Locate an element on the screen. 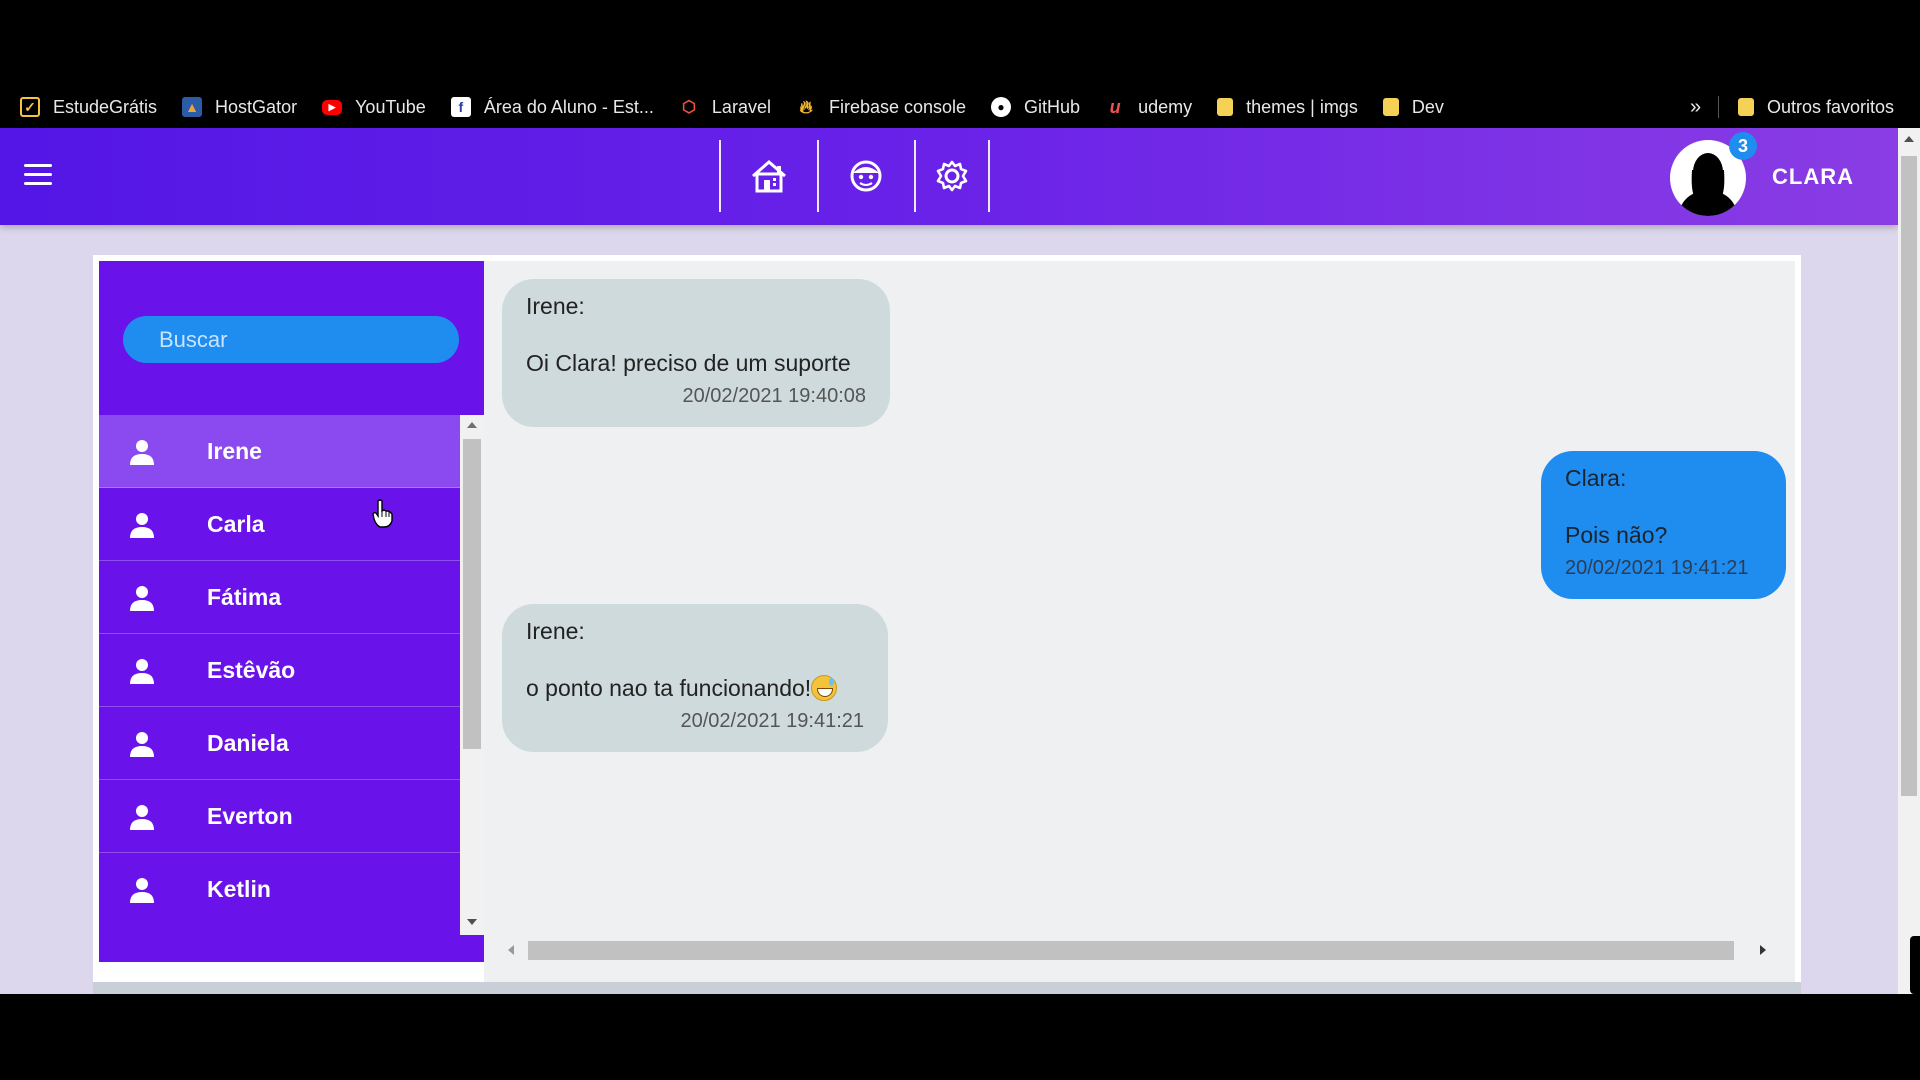 Image resolution: width=1920 pixels, height=1080 pixels. scroll-right-arrow-icon is located at coordinates (1763, 950).